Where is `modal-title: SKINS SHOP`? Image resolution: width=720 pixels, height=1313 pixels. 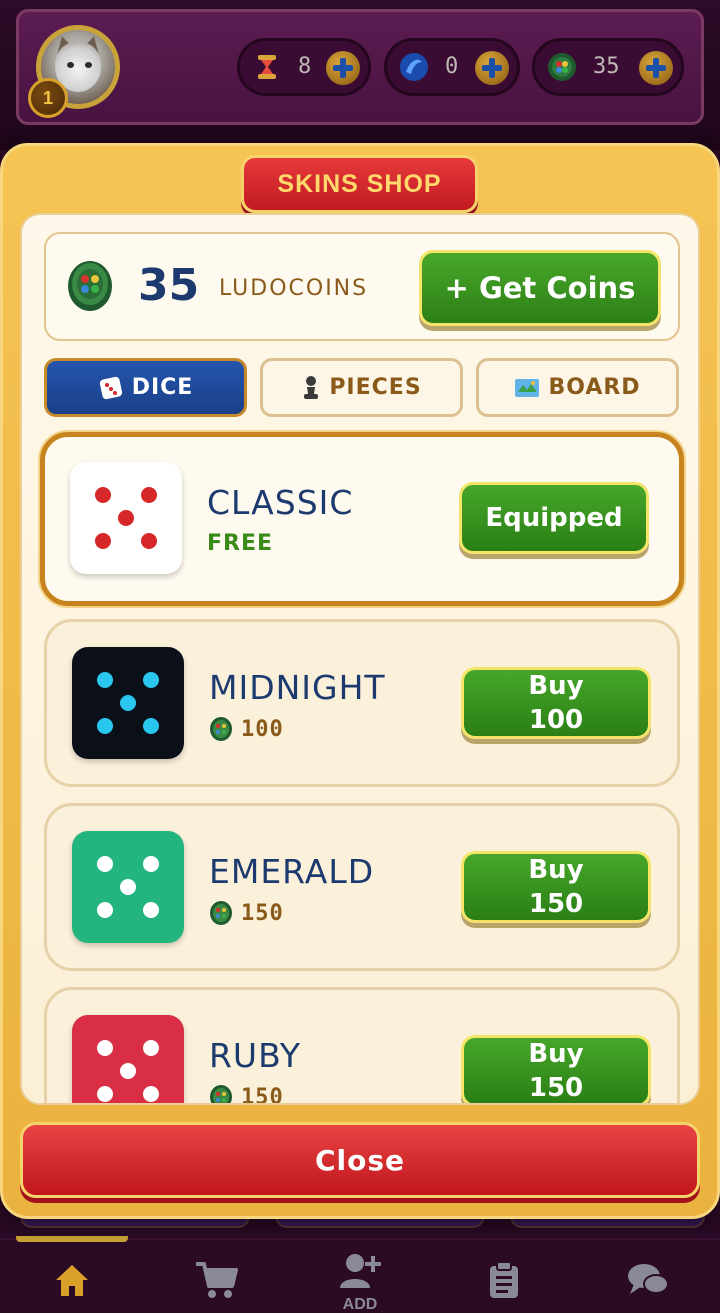 modal-title: SKINS SHOP is located at coordinates (359, 184).